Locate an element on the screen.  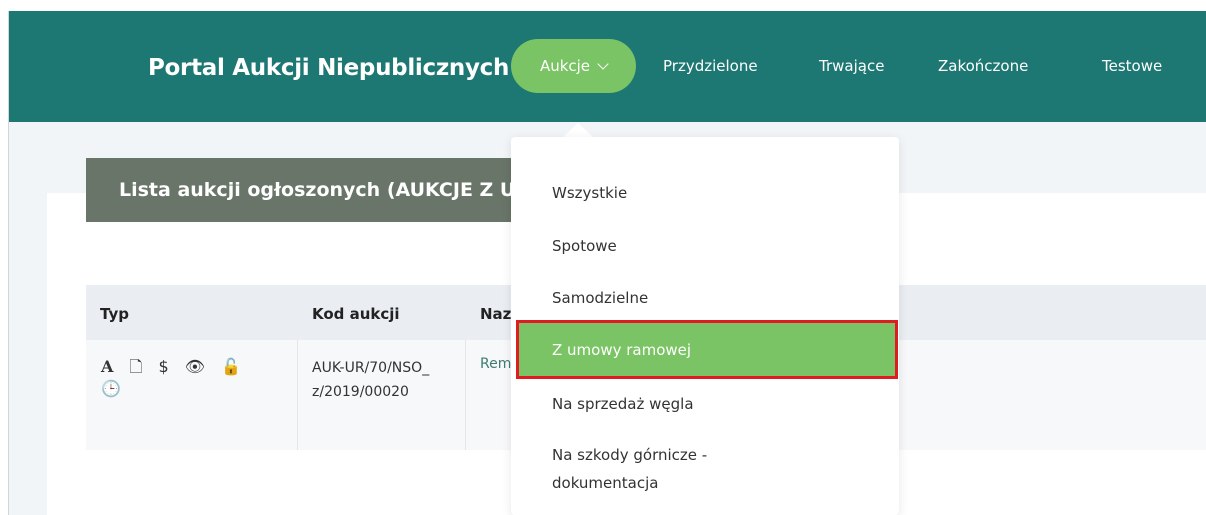
dropdown-item-na-szkody-gornicze: Na szkody górnicze - dokumentacja is located at coordinates (641, 476).